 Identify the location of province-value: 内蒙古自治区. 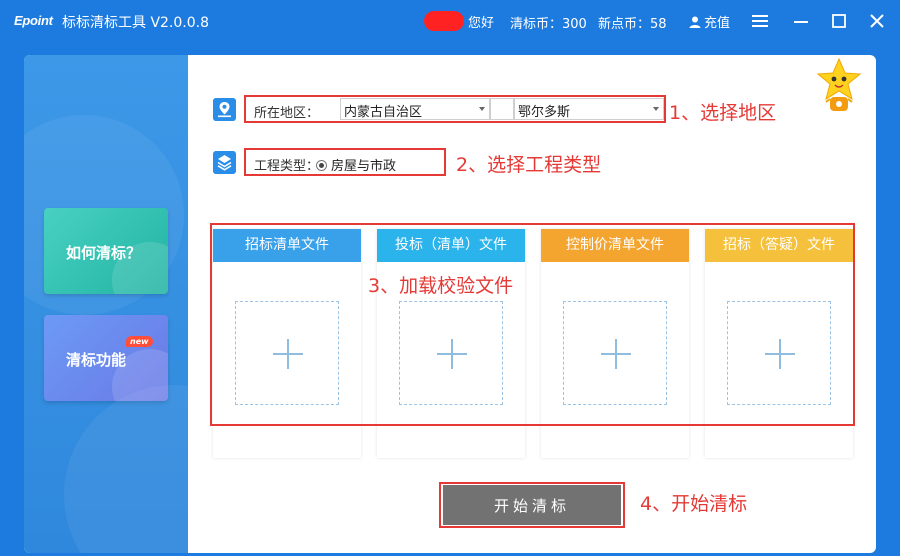
(383, 112).